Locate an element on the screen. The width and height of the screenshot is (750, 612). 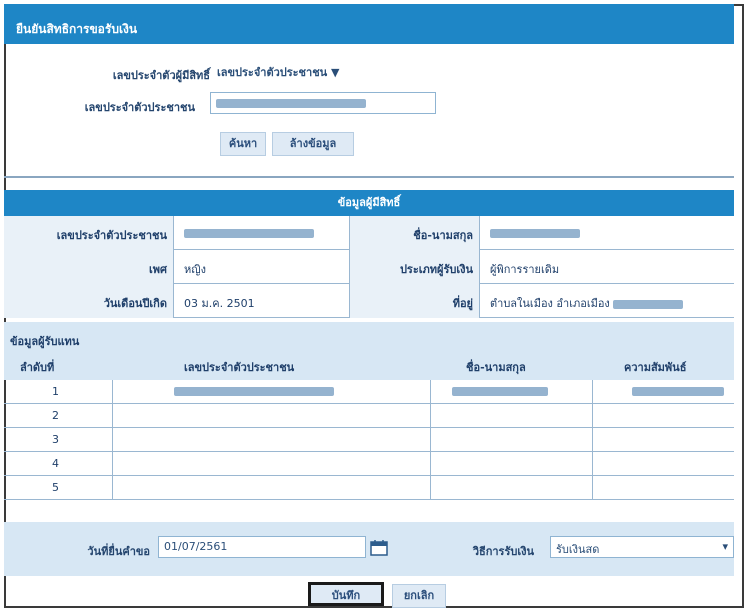
calendar-icon is located at coordinates (379, 548).